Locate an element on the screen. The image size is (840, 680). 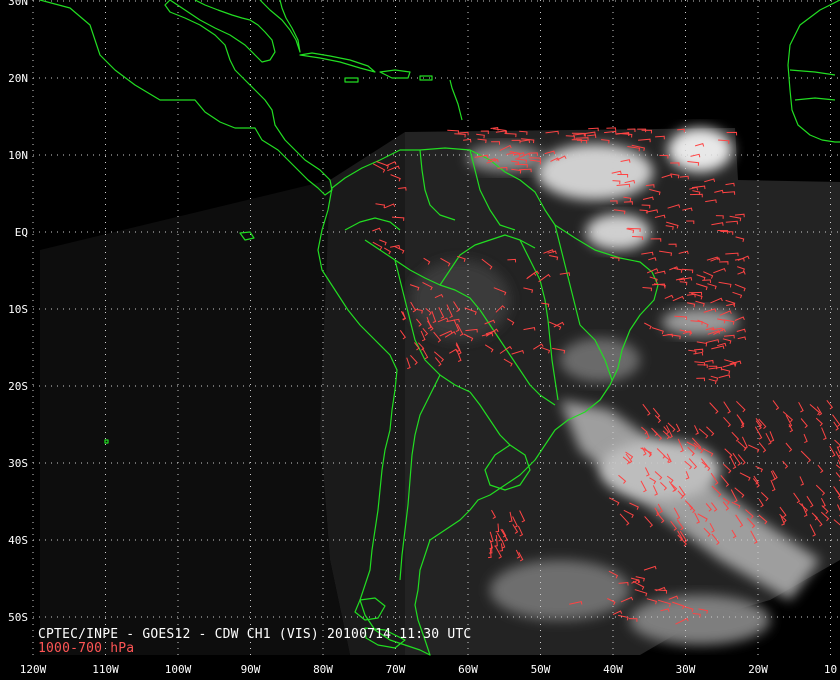
longitude-label: 70W is located at coordinates (396, 669).